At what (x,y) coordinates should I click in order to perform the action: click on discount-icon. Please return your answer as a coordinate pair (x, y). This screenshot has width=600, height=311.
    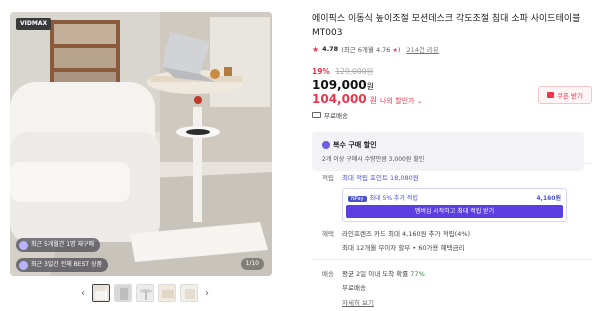
    Looking at the image, I should click on (326, 145).